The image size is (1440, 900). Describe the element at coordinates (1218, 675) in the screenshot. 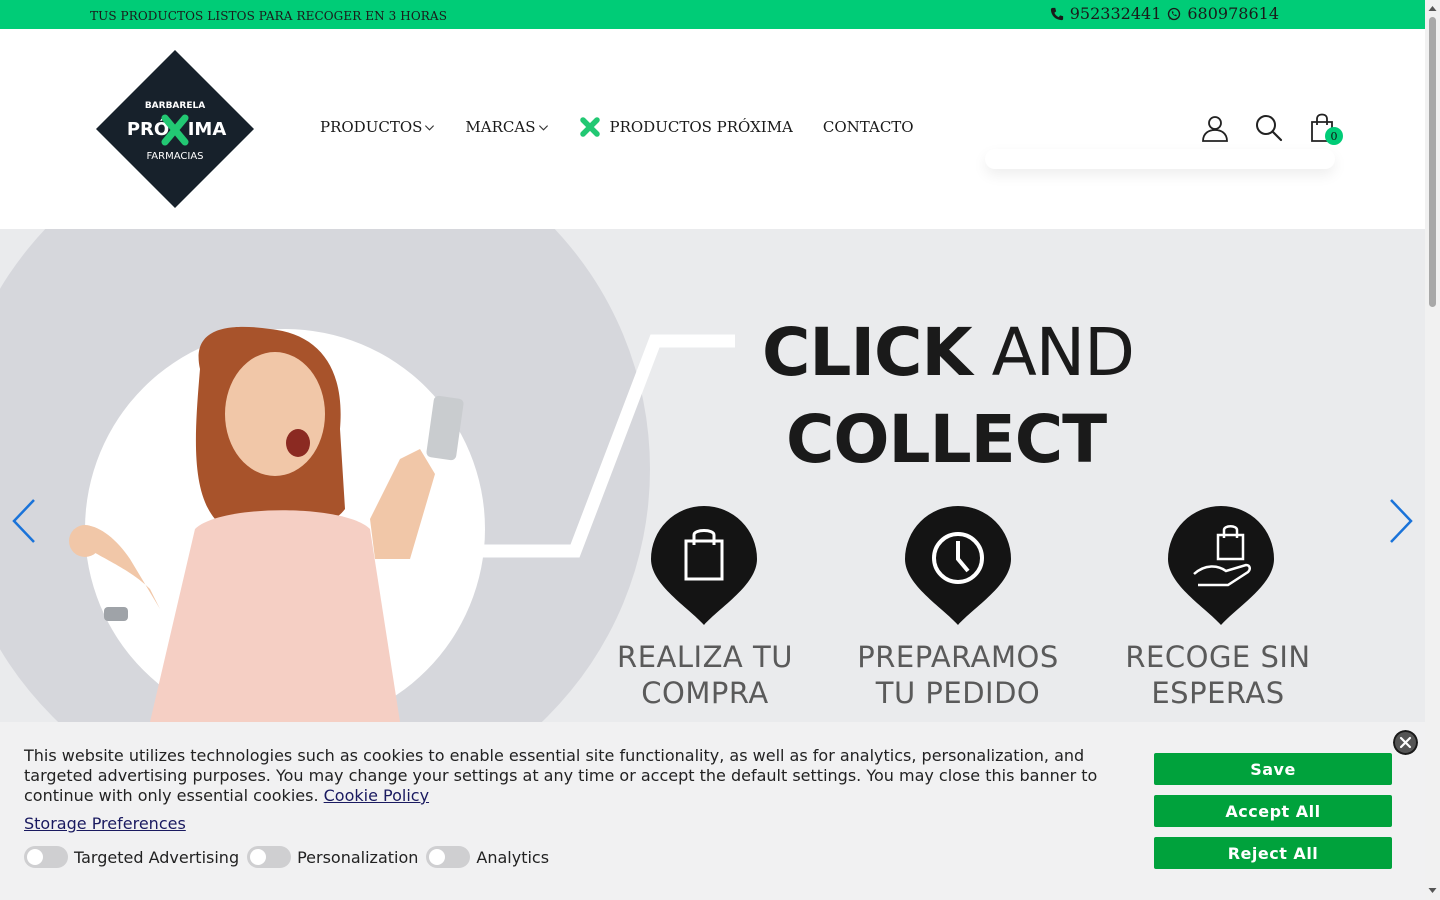

I see `step-label-pickup: RECOGE SIN ESPERAS` at that location.